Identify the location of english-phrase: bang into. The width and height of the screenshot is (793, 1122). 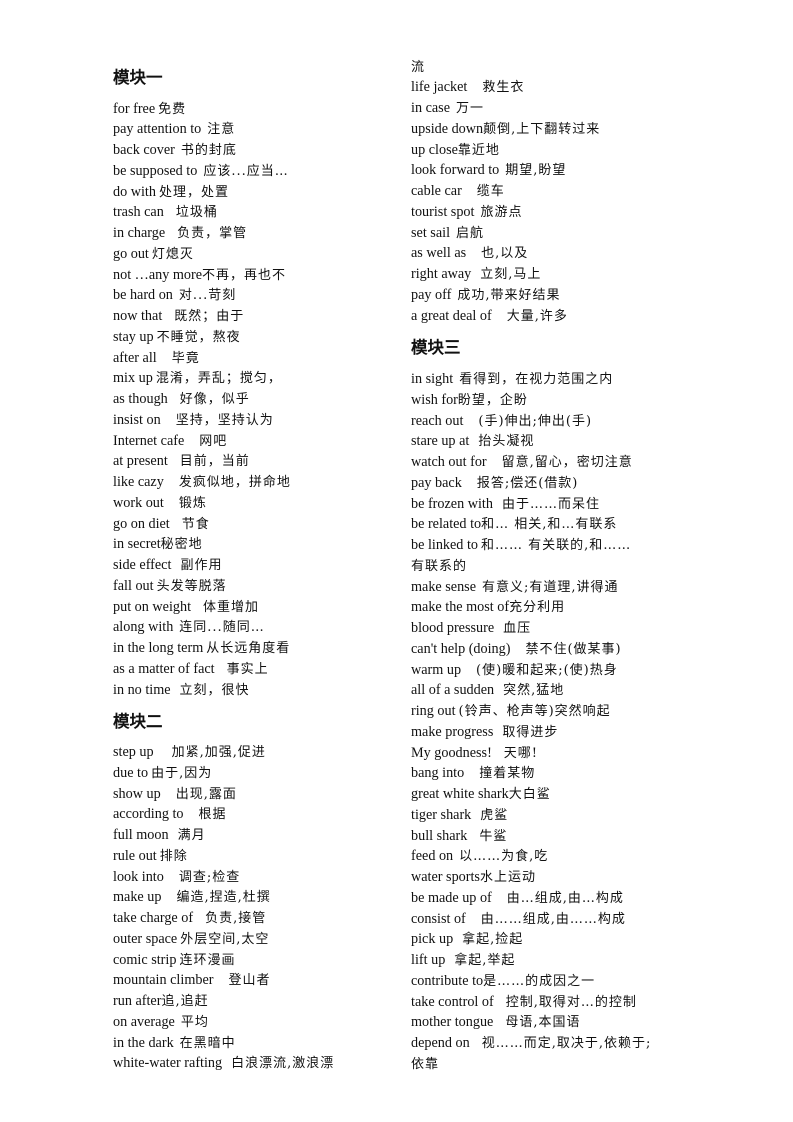
(438, 773).